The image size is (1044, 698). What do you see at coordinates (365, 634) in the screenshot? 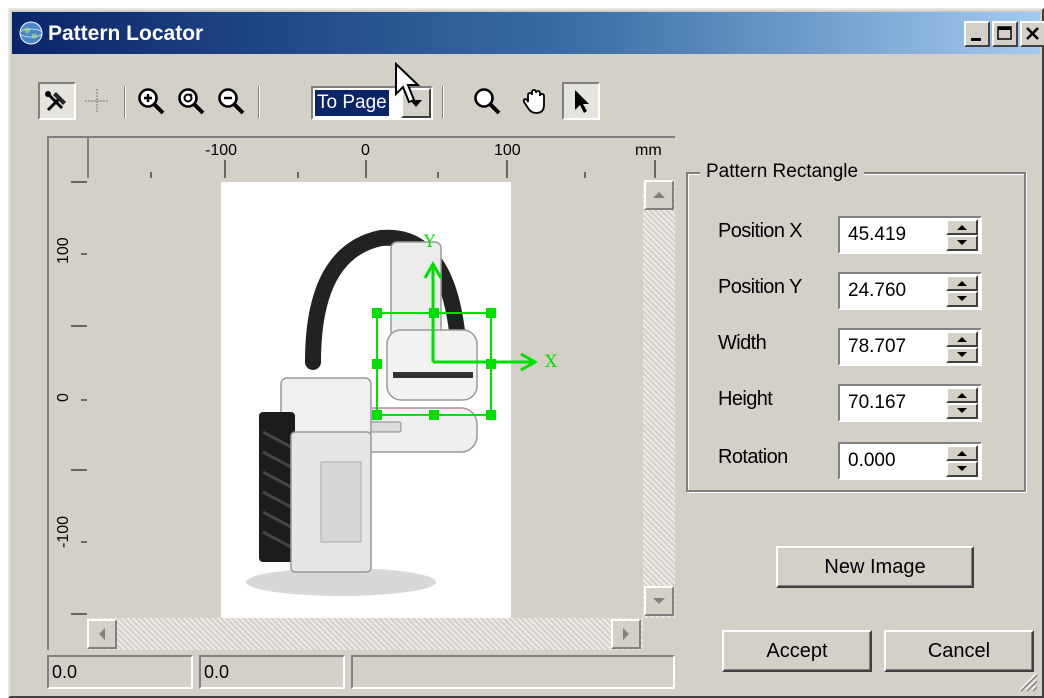
I see `horizontal-scrollbar` at bounding box center [365, 634].